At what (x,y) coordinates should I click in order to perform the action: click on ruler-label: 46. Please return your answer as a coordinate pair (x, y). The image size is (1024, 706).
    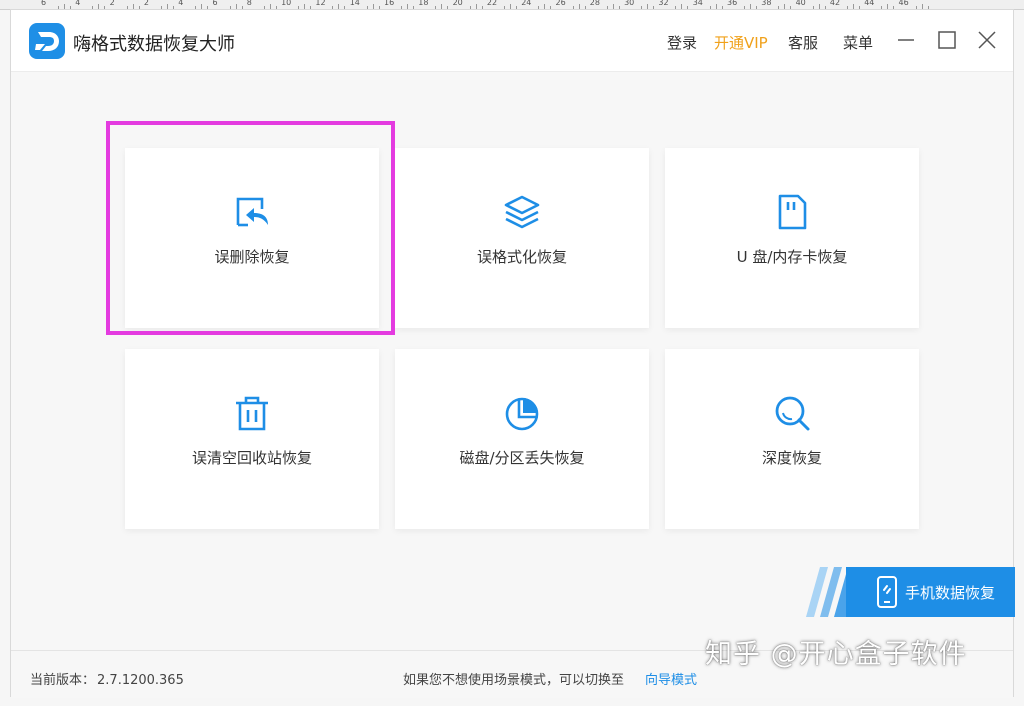
    Looking at the image, I should click on (903, 3).